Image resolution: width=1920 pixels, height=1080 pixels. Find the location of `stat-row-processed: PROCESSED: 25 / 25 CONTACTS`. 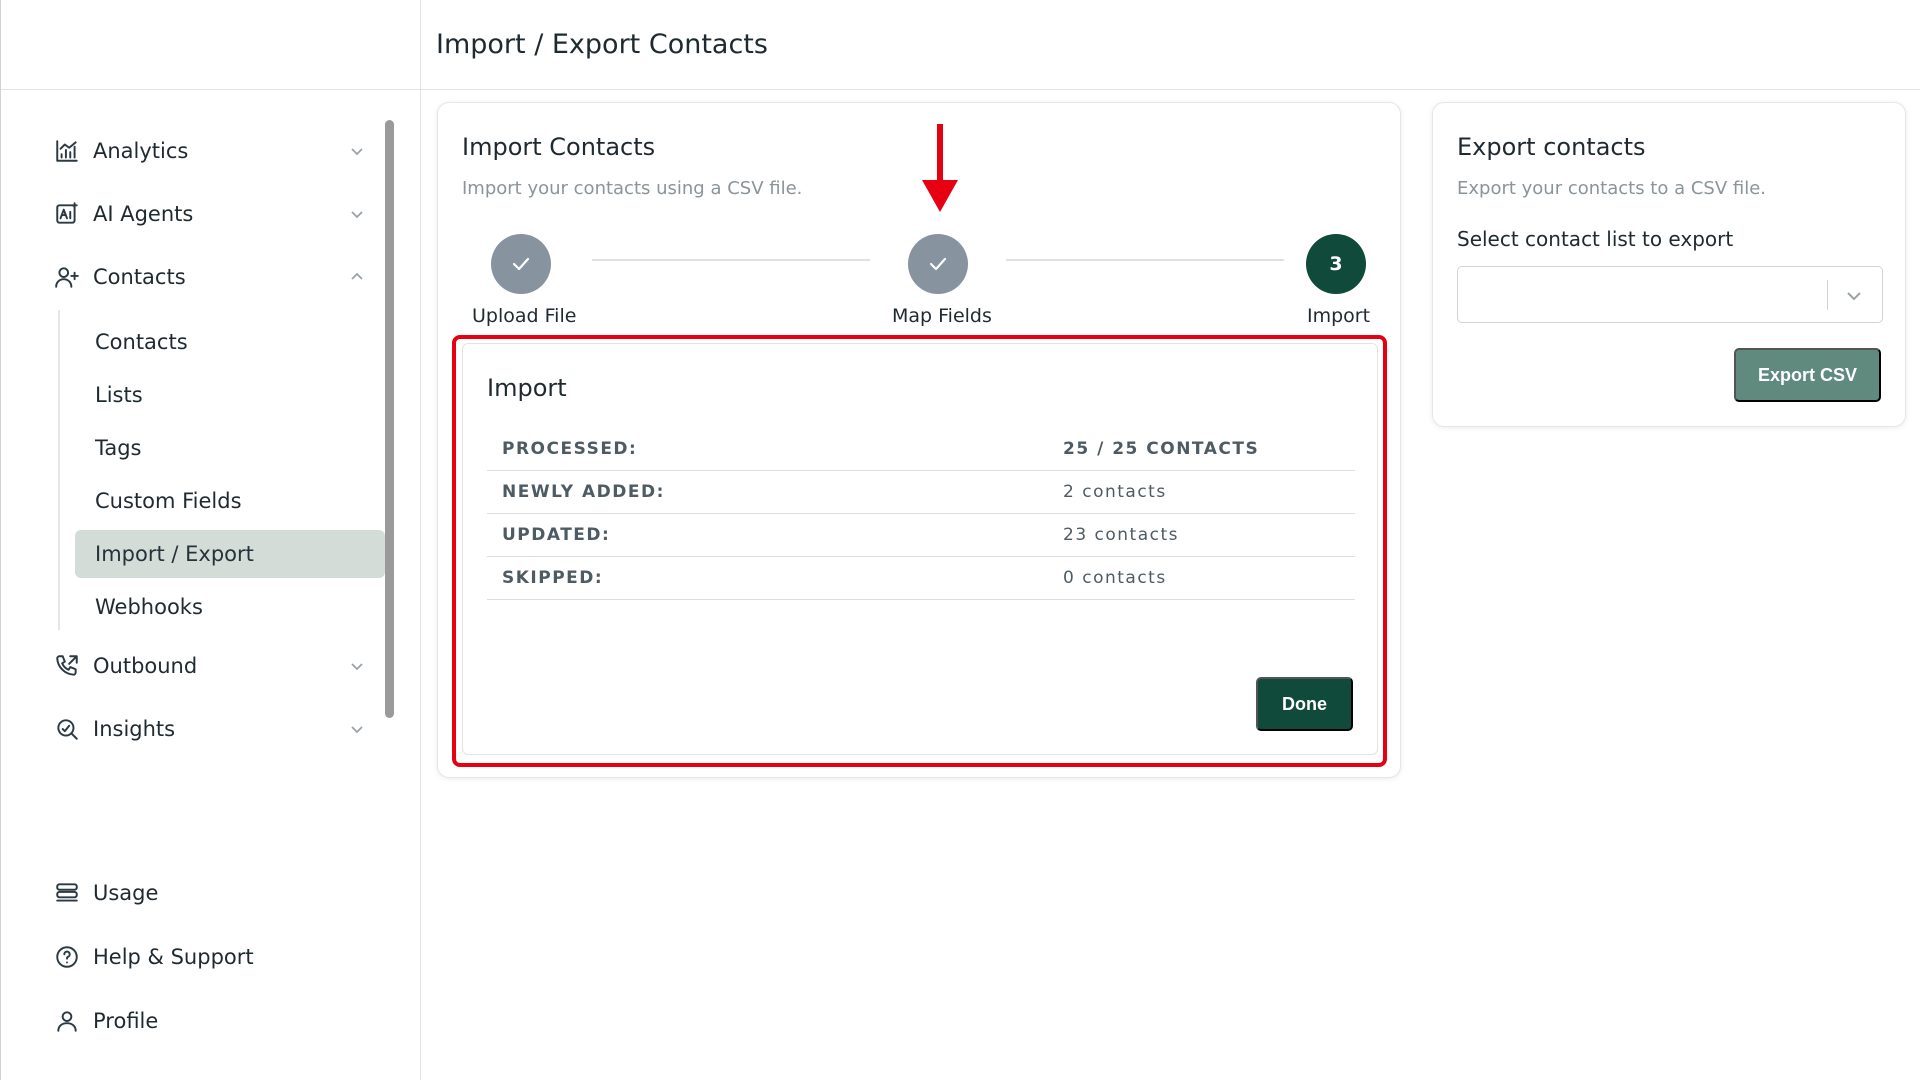

stat-row-processed: PROCESSED: 25 / 25 CONTACTS is located at coordinates (921, 449).